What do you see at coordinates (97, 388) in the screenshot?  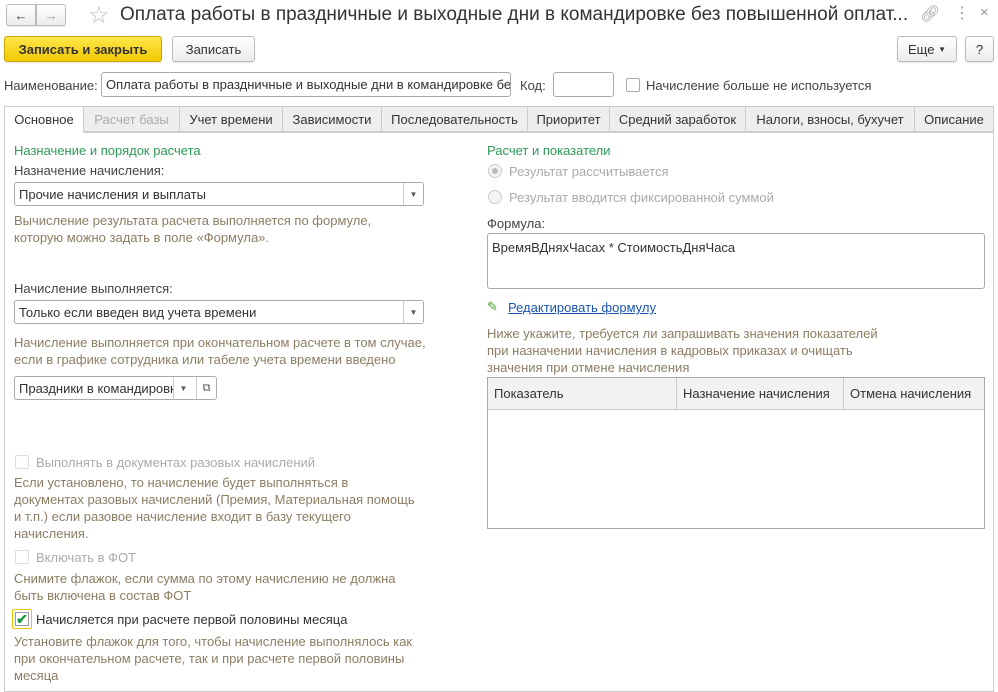 I see `time-type-value: Праздники в командировк` at bounding box center [97, 388].